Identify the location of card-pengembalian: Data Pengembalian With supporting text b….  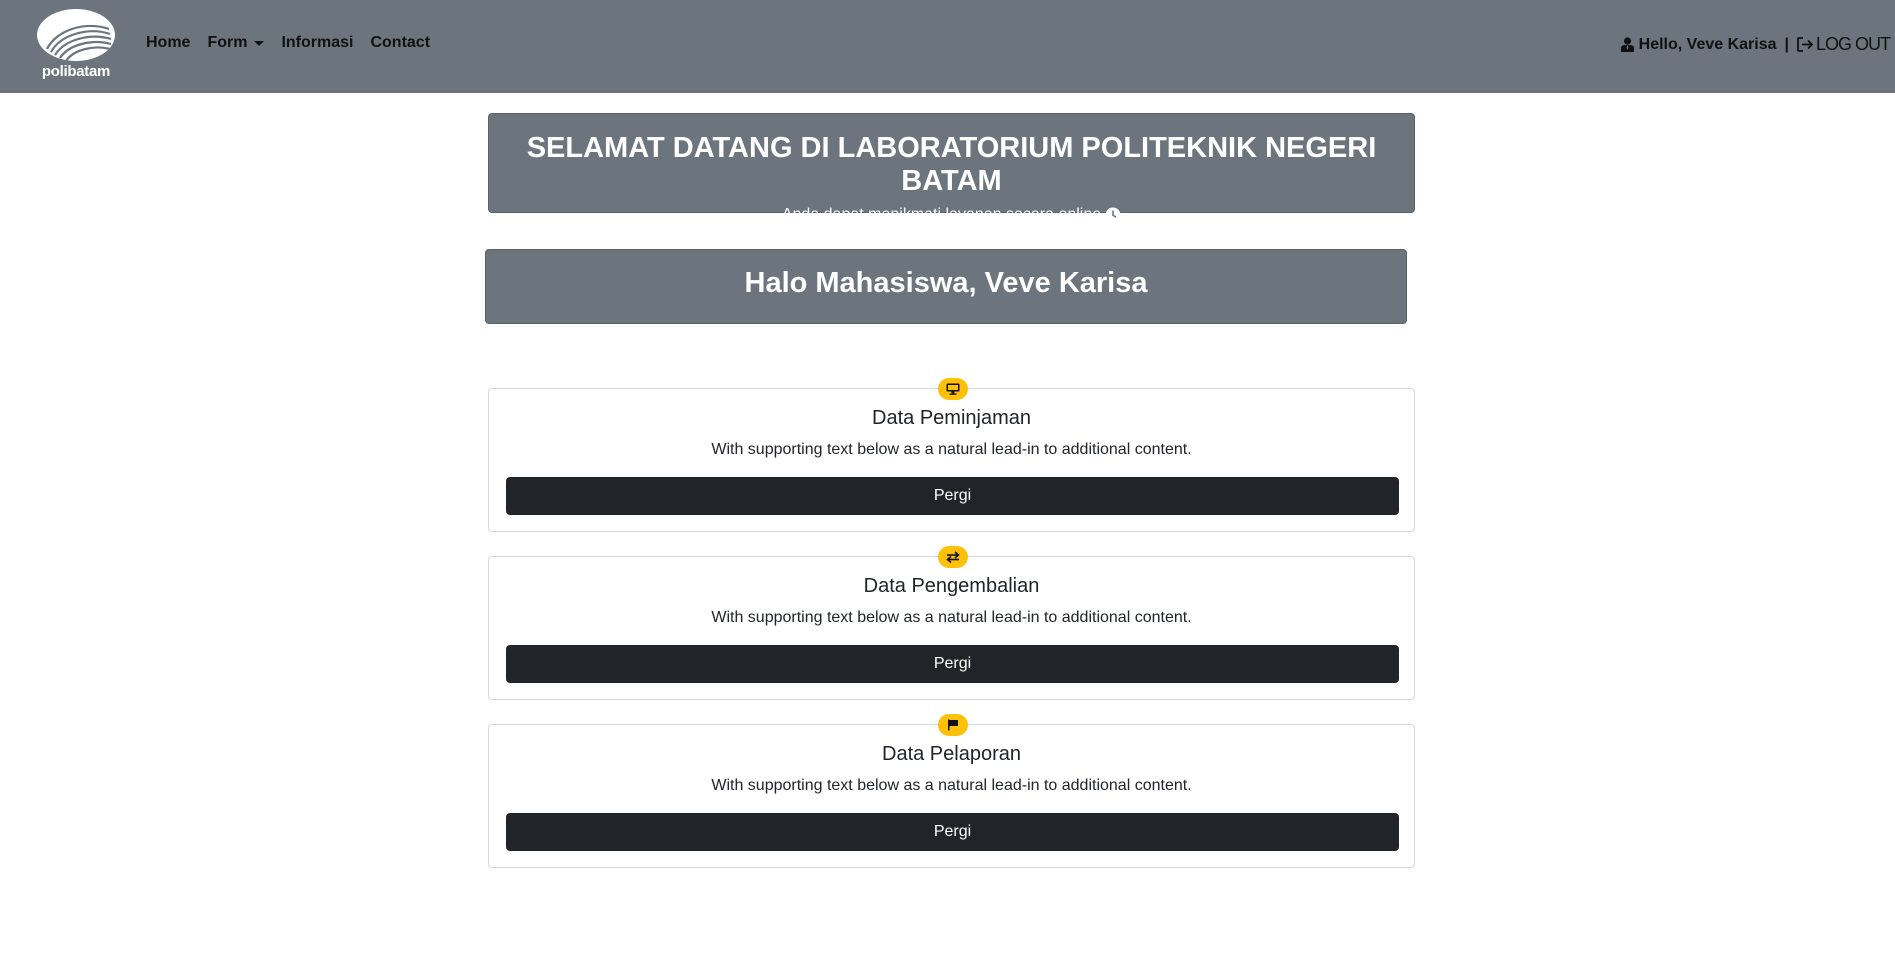
(951, 623).